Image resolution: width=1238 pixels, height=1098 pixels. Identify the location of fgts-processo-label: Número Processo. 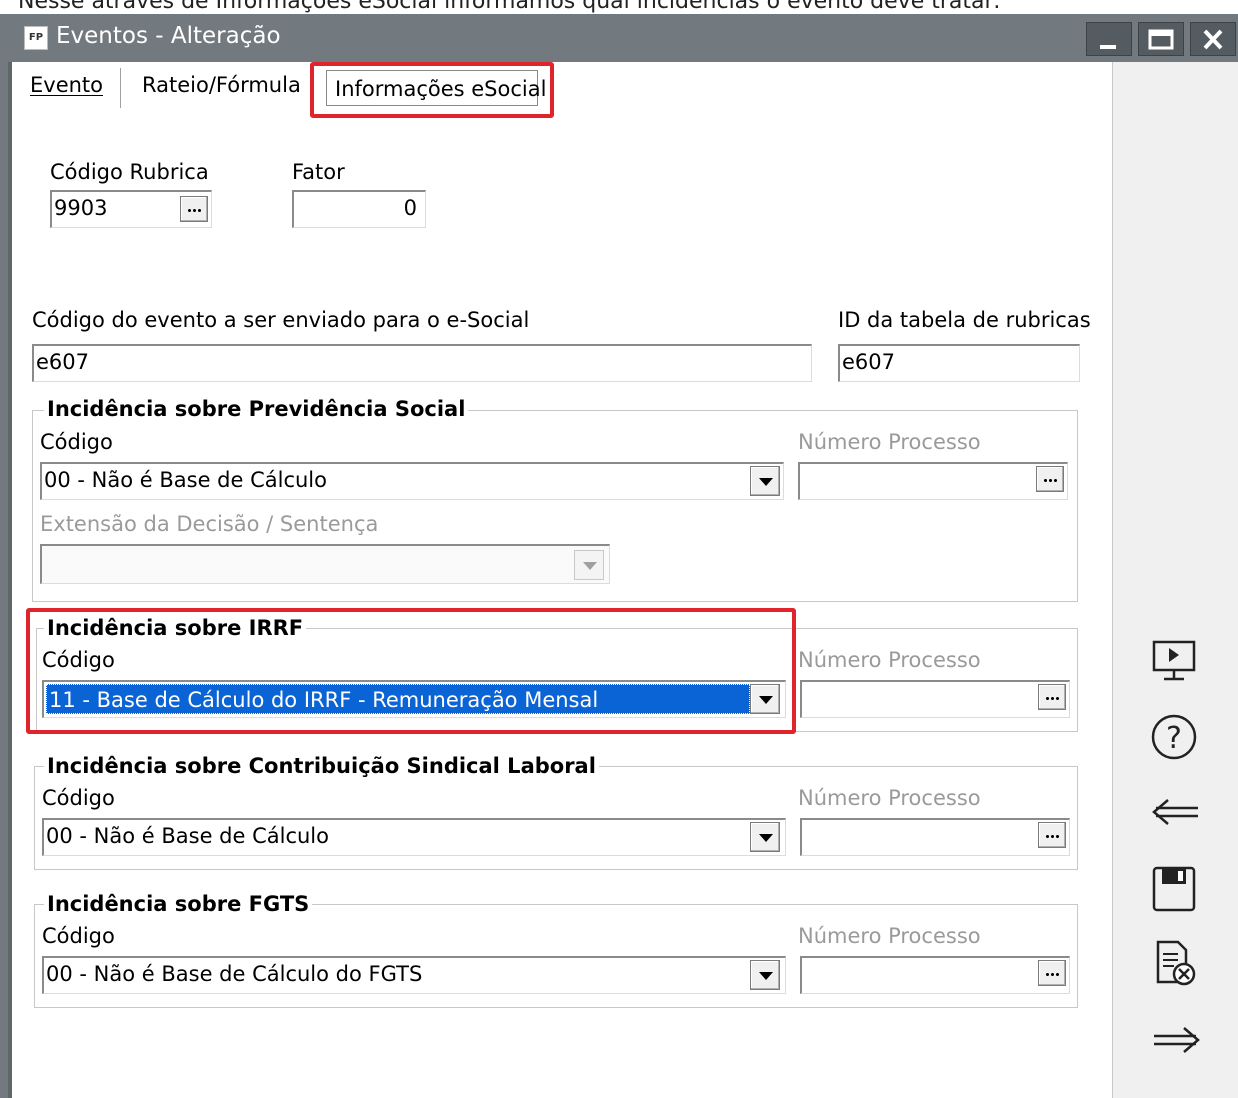
(889, 936).